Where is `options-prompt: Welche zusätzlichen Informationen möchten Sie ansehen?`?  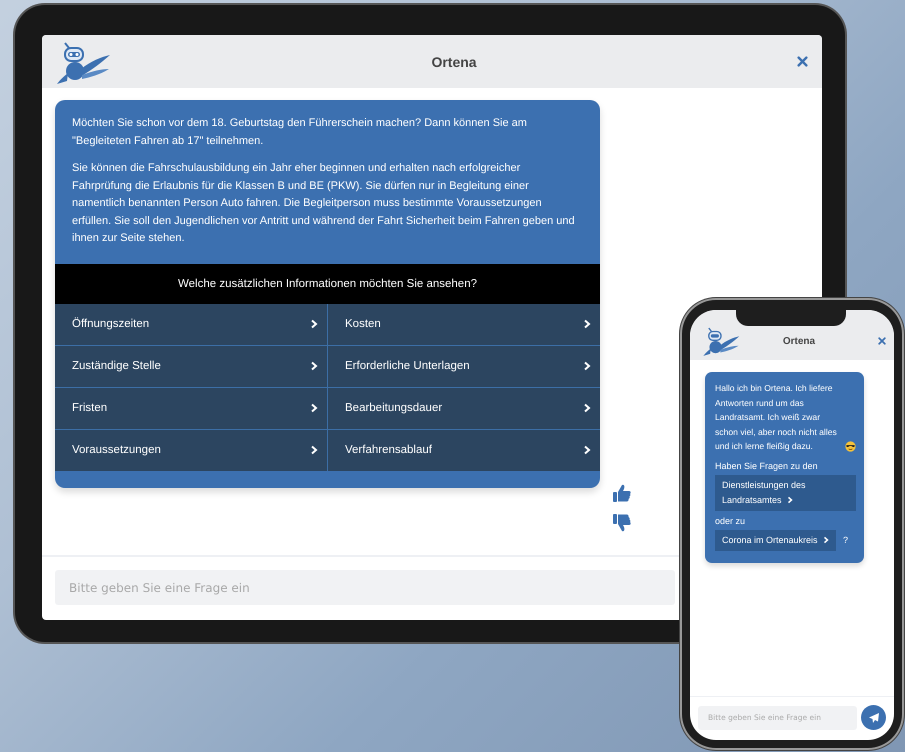 options-prompt: Welche zusätzlichen Informationen möchten Sie ansehen? is located at coordinates (327, 284).